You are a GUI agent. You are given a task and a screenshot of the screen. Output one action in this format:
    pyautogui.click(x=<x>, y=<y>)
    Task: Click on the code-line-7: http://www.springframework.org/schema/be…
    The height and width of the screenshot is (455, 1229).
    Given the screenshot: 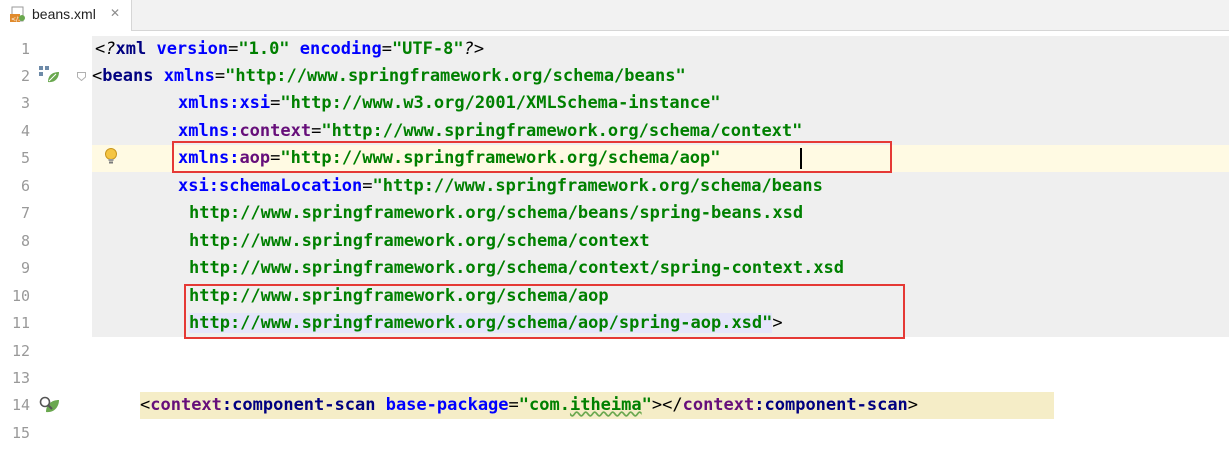 What is the action you would take?
    pyautogui.click(x=496, y=213)
    